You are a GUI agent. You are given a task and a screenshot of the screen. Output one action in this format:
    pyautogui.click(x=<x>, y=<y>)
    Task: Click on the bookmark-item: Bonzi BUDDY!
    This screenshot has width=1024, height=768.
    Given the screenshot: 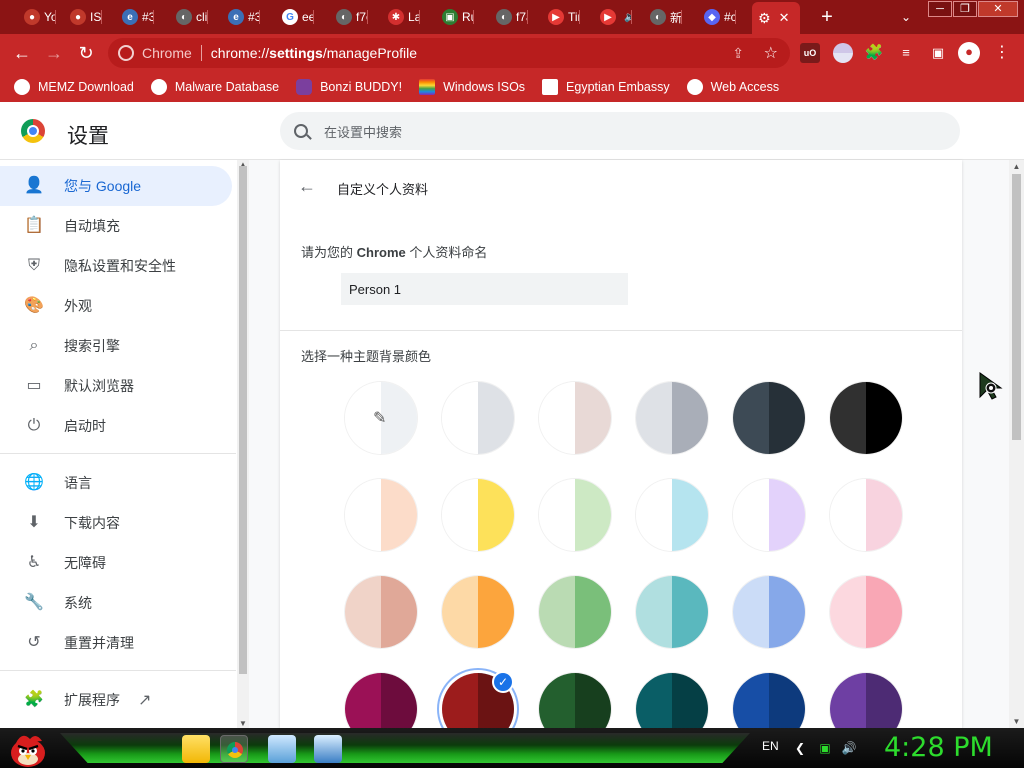 What is the action you would take?
    pyautogui.click(x=349, y=87)
    